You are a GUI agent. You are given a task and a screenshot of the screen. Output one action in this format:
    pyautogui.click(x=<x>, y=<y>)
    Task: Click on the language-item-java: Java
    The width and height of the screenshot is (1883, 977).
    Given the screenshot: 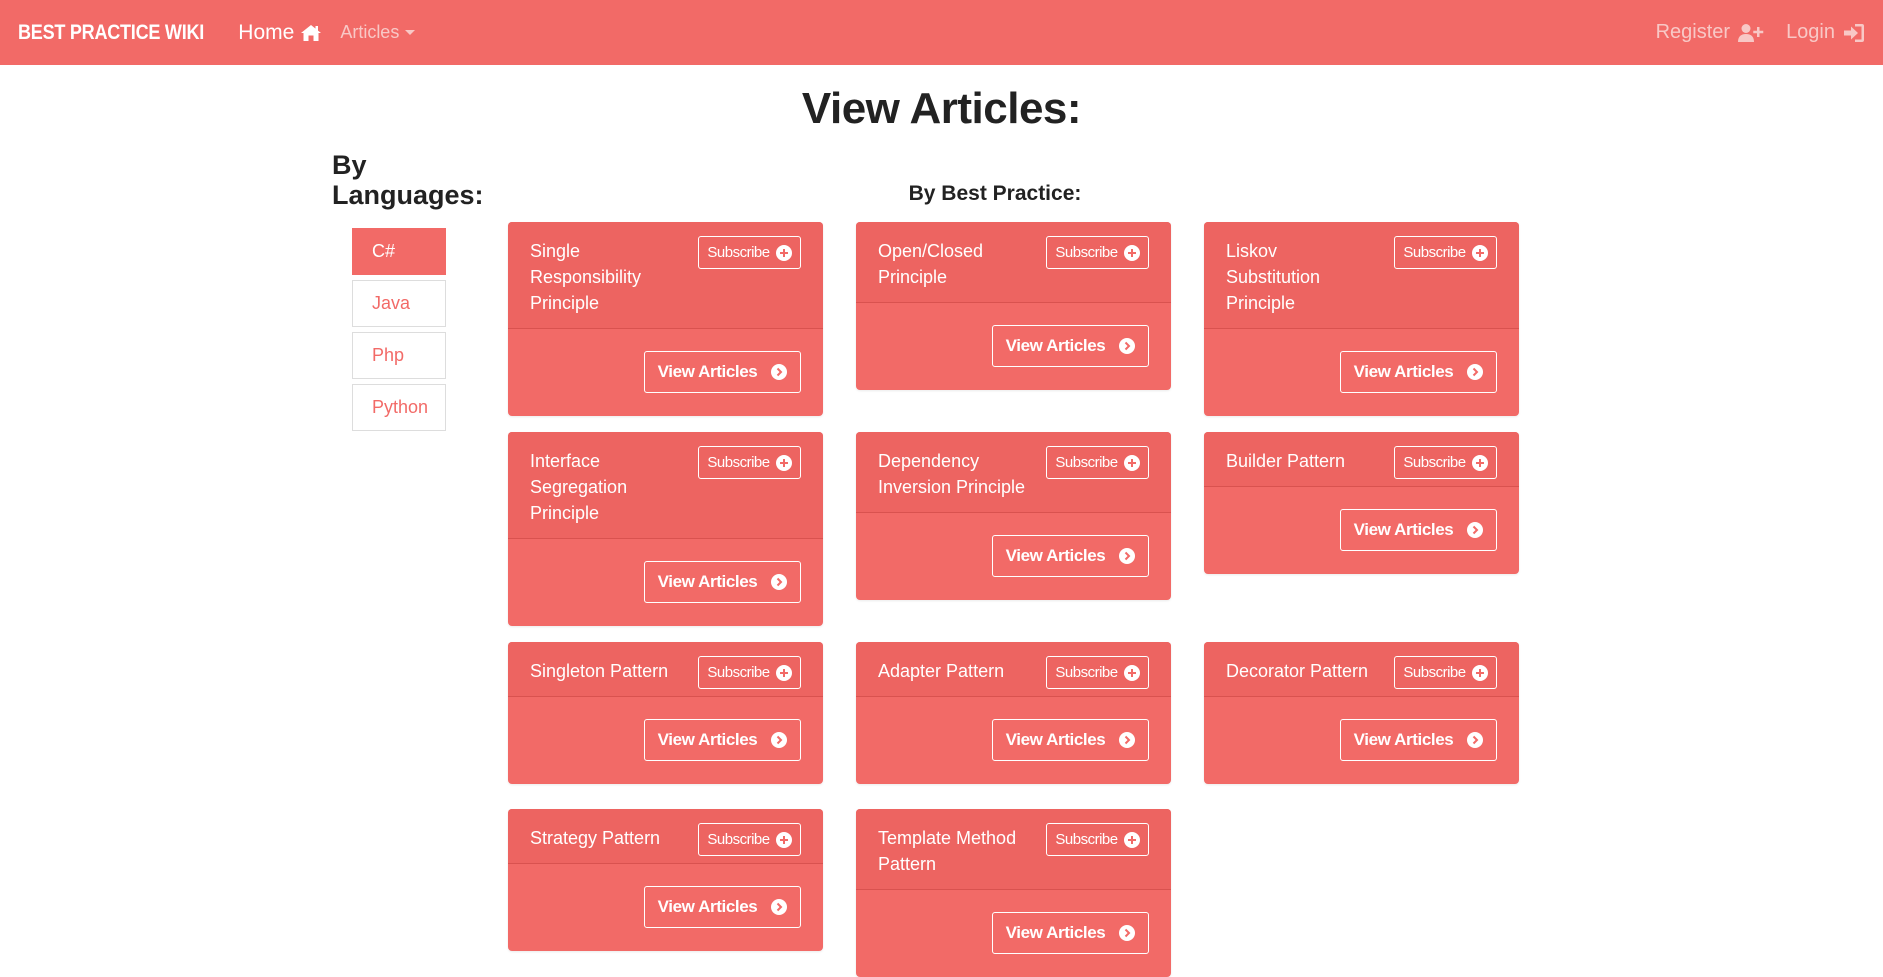 What is the action you would take?
    pyautogui.click(x=399, y=303)
    